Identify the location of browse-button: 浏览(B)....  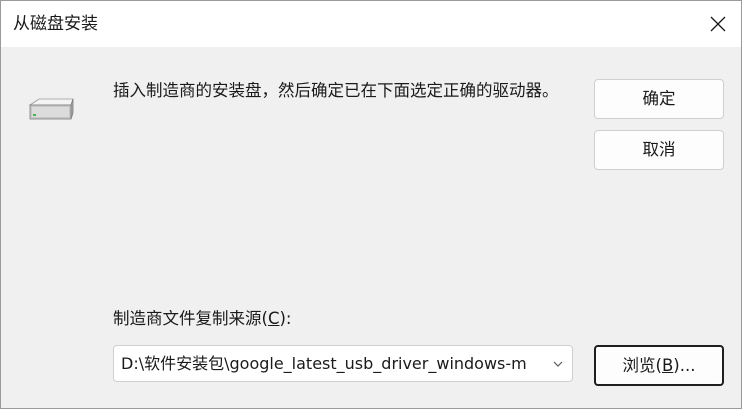
(659, 365).